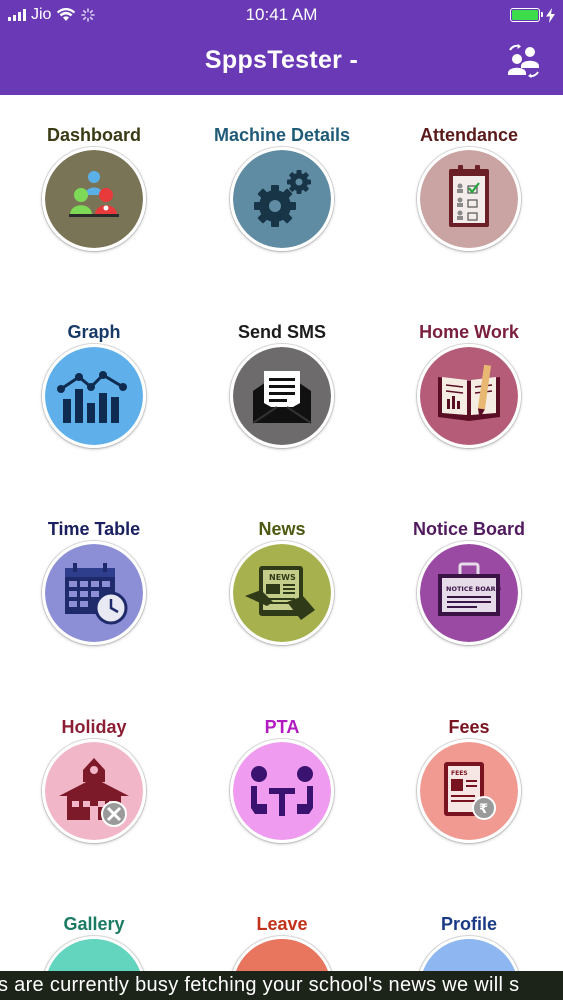 Image resolution: width=563 pixels, height=1000 pixels. I want to click on tile-label: News, so click(282, 529).